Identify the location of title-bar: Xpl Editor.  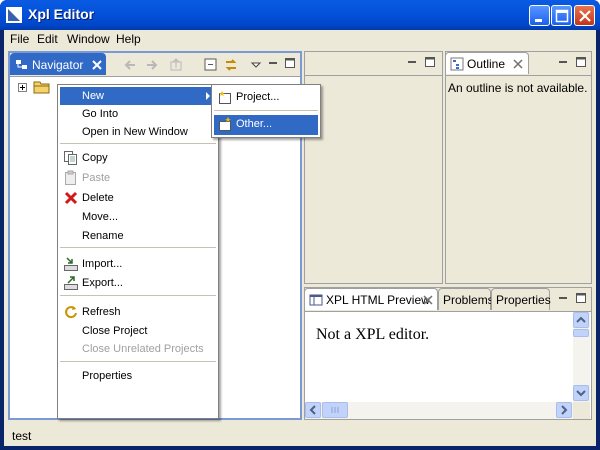
(300, 15).